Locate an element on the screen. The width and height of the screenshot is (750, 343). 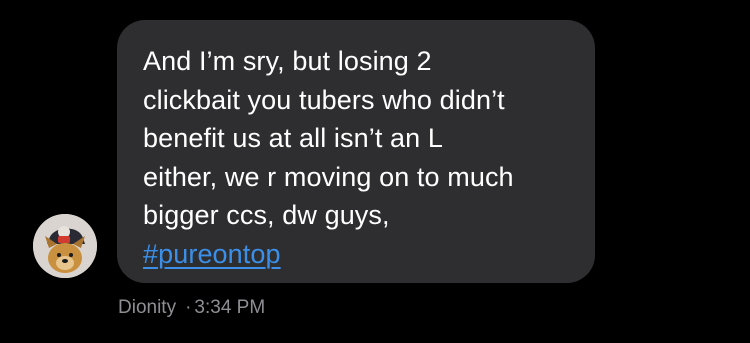
message-line: either, we r moving on to much is located at coordinates (328, 176).